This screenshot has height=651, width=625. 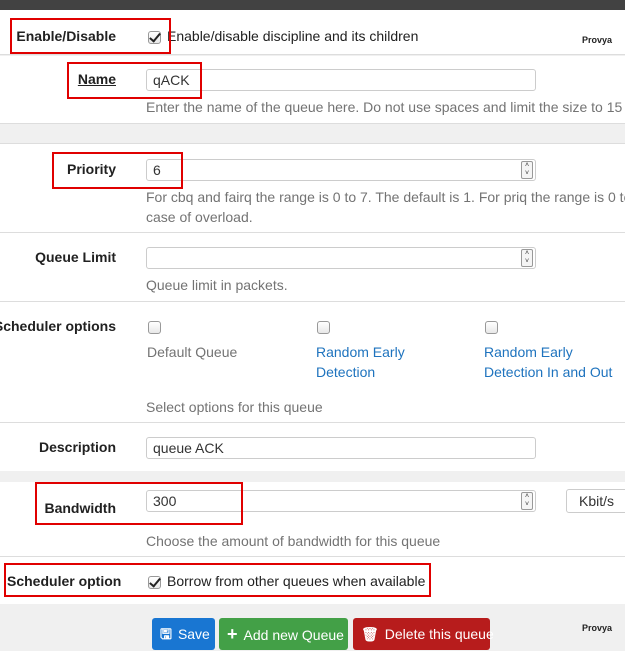 I want to click on priority-spinner: ˄ ˅, so click(x=527, y=170).